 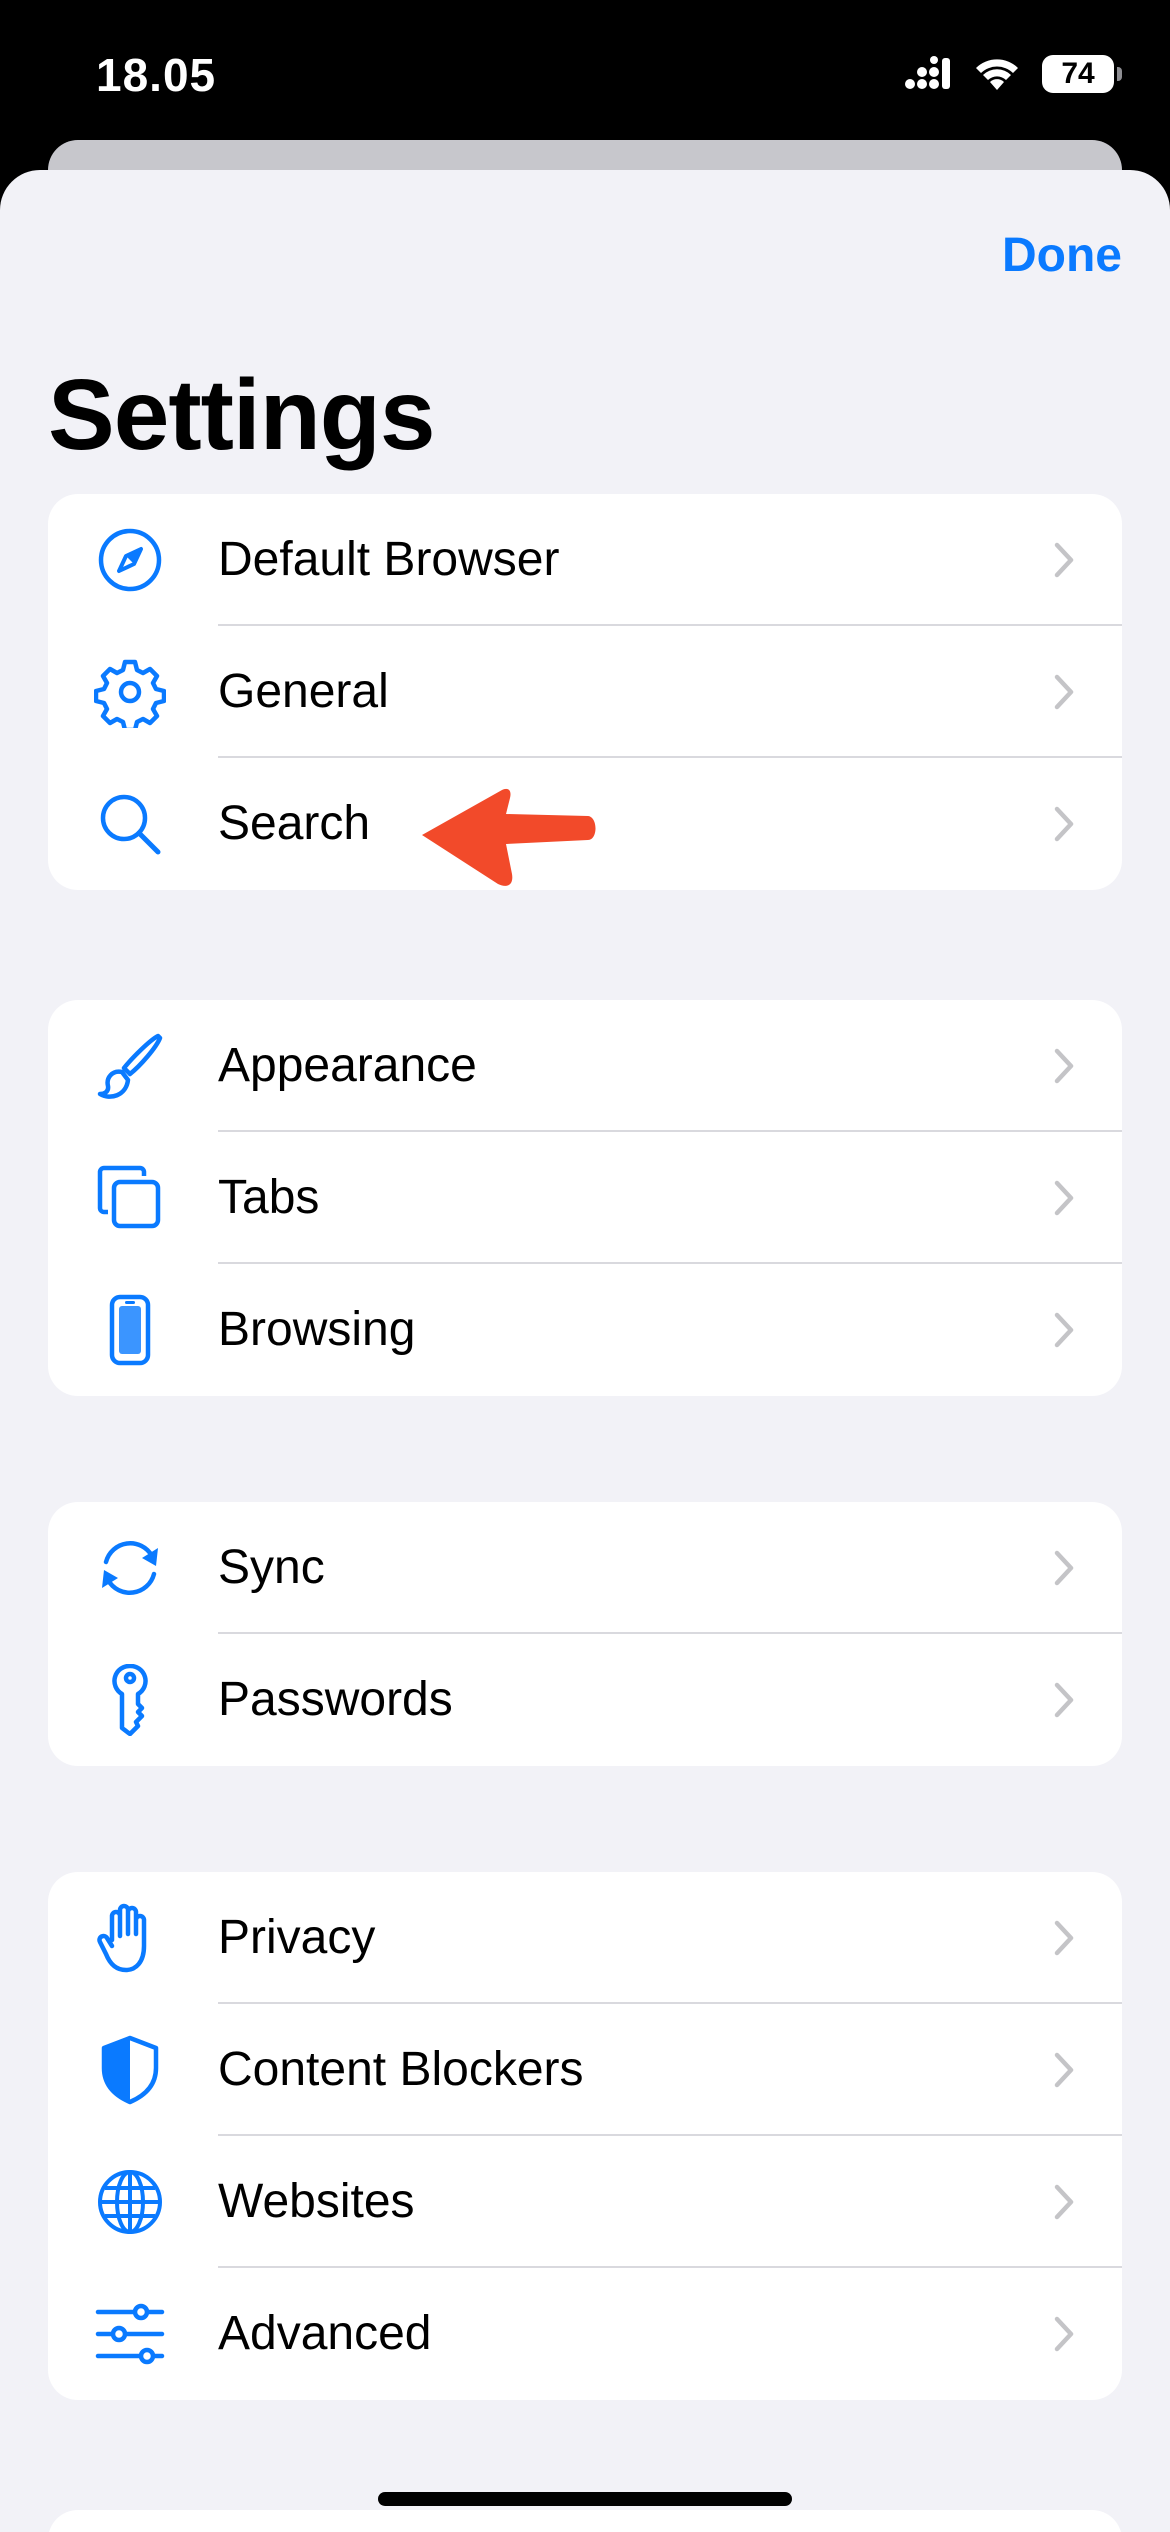 I want to click on sync-icon, so click(x=130, y=1568).